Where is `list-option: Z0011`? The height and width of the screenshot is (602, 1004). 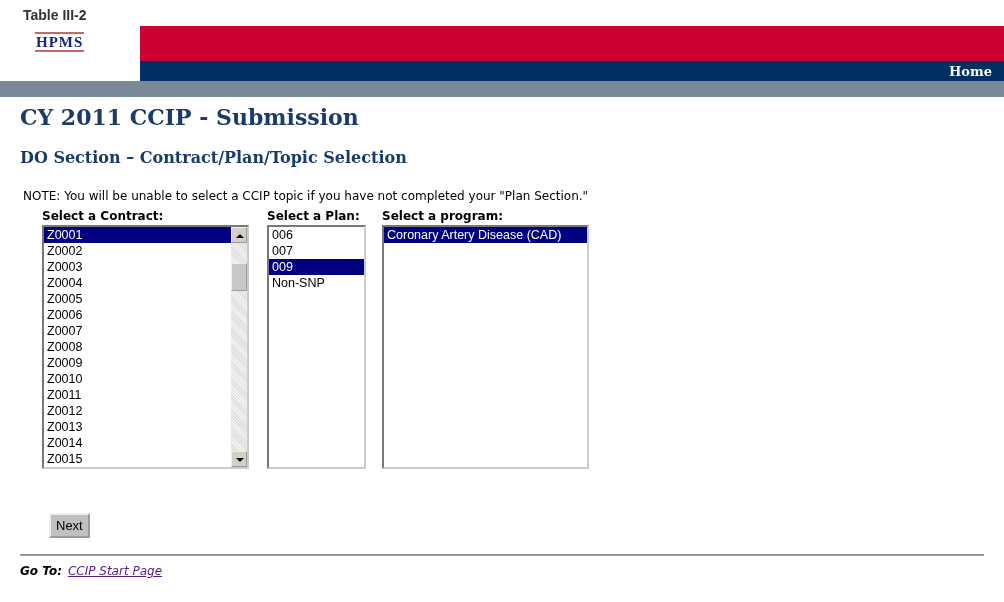 list-option: Z0011 is located at coordinates (137, 395).